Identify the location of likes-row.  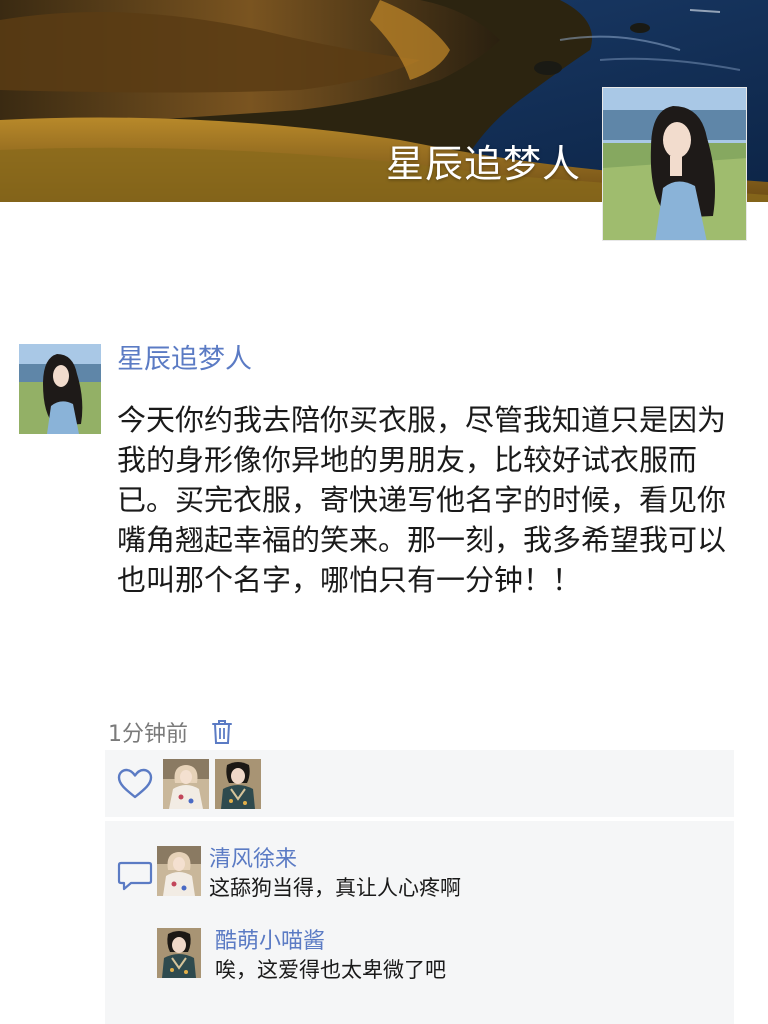
(419, 783).